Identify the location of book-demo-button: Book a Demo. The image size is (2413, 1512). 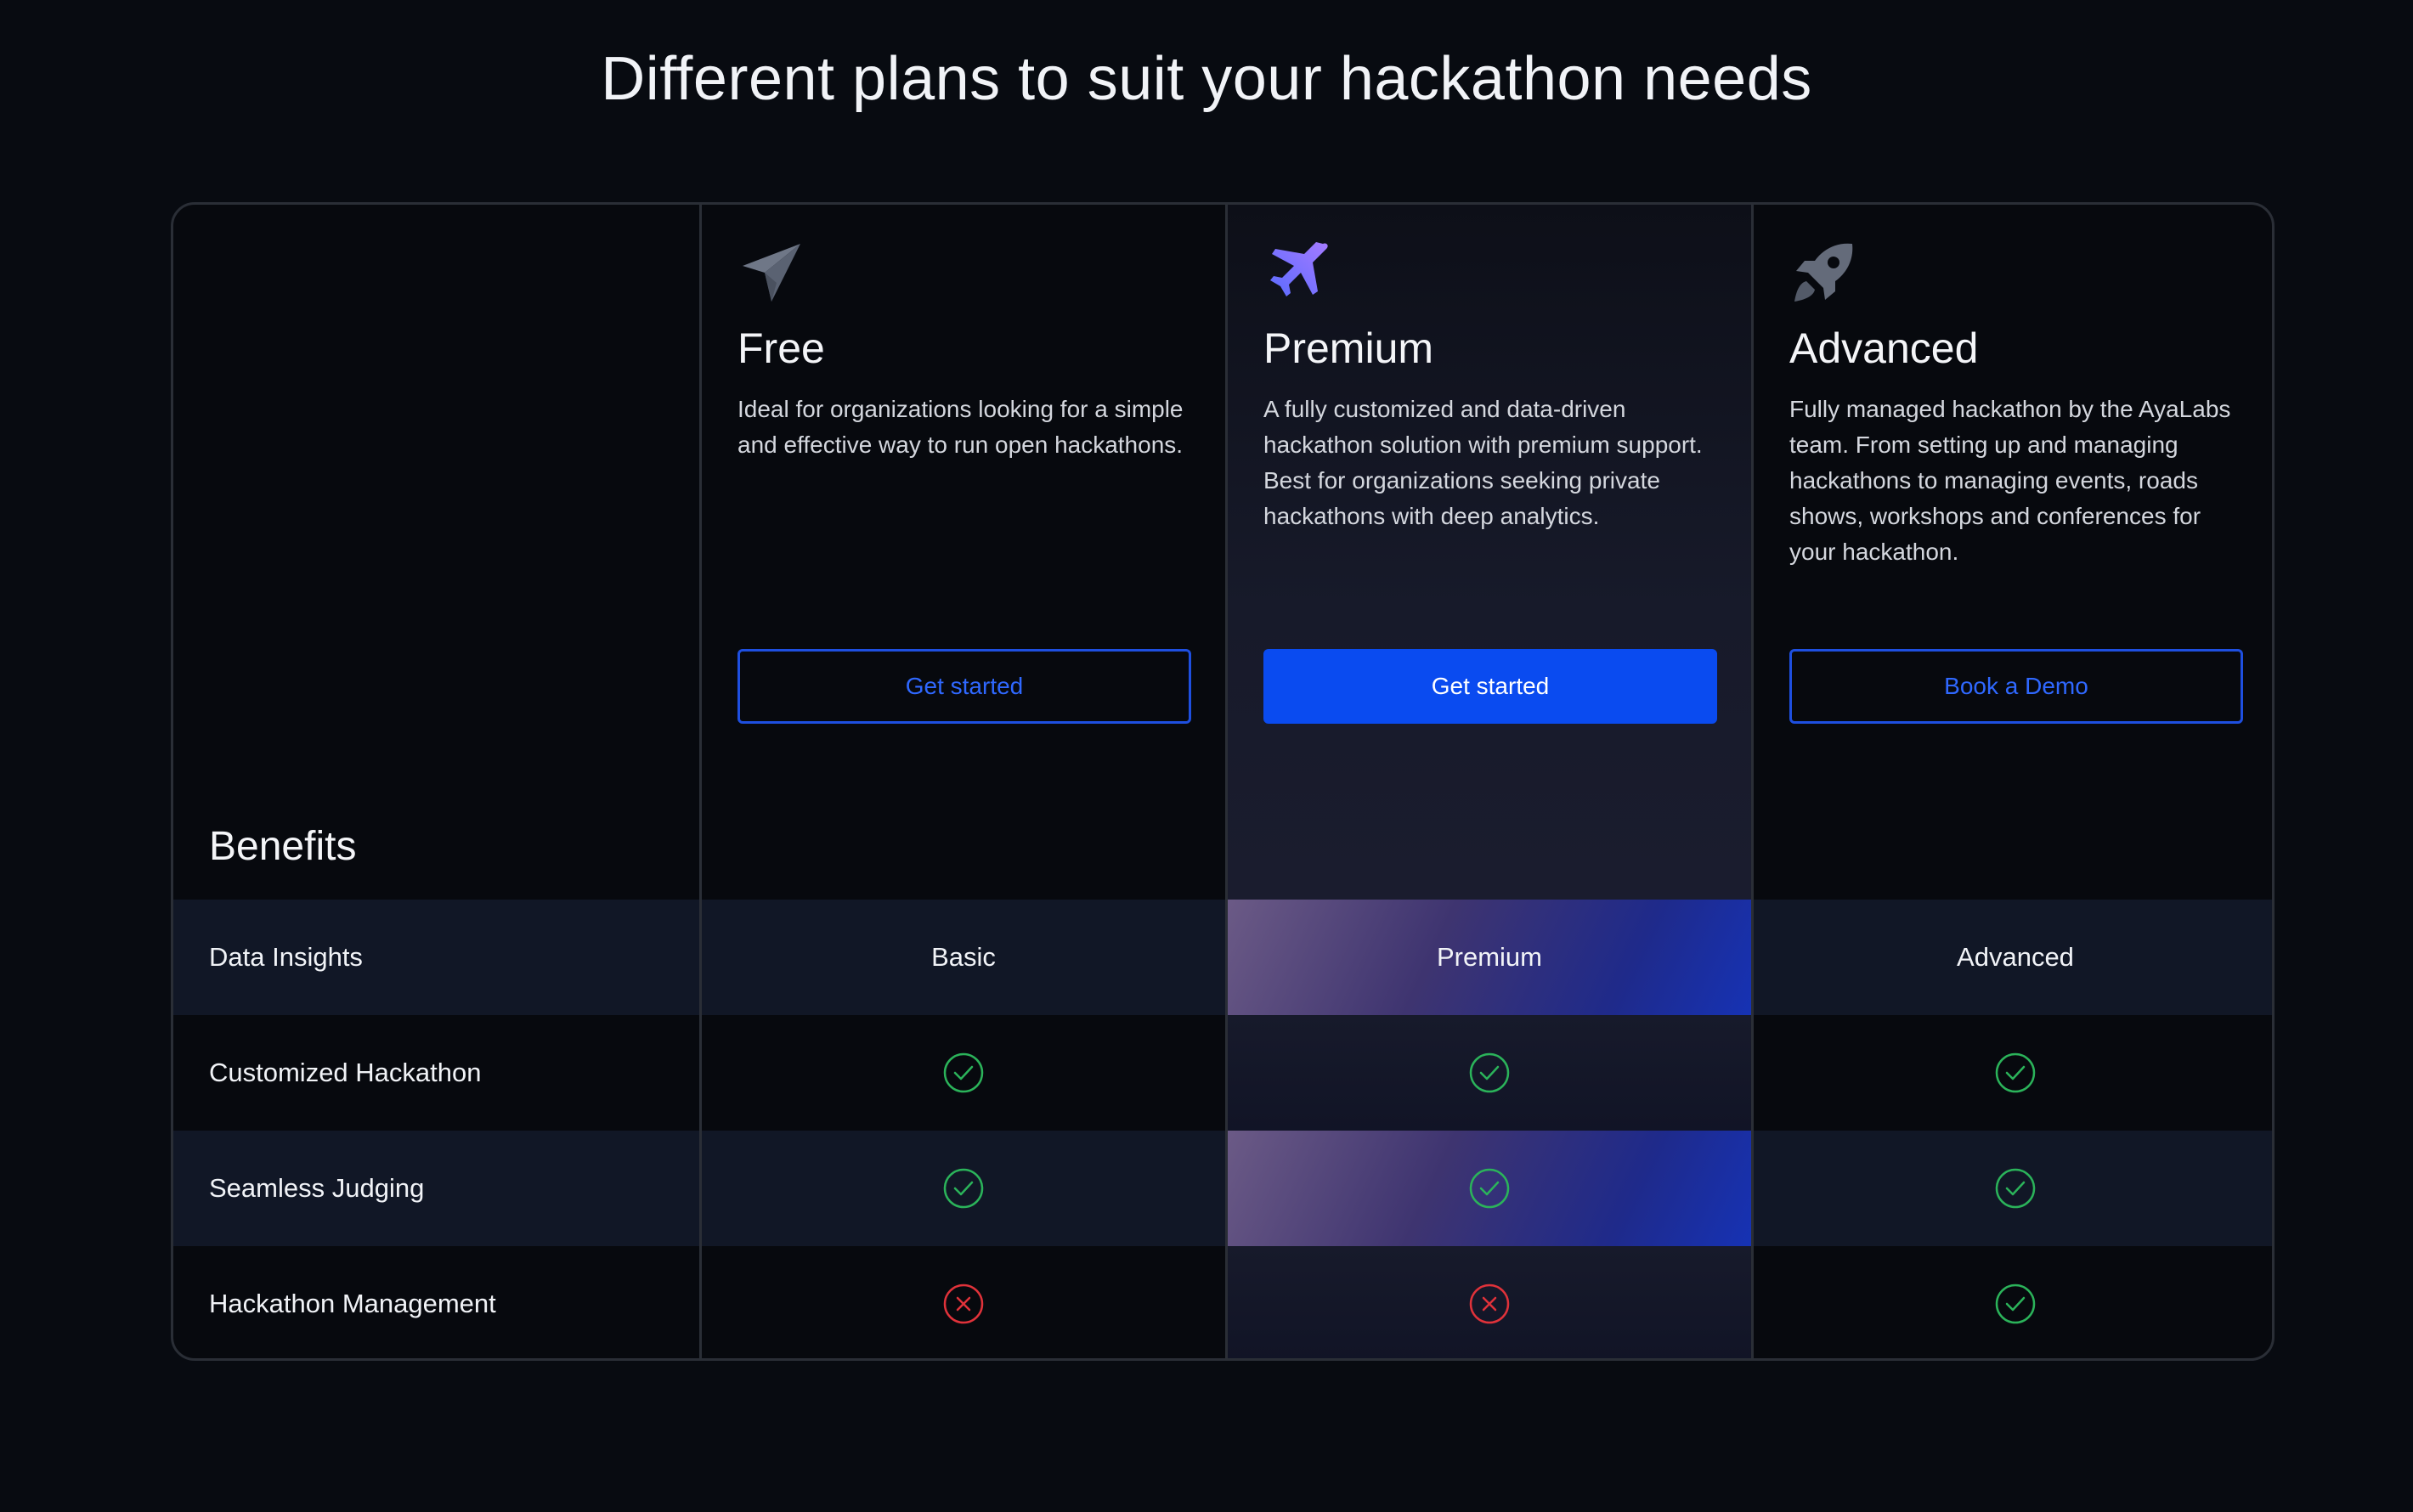
(2016, 686).